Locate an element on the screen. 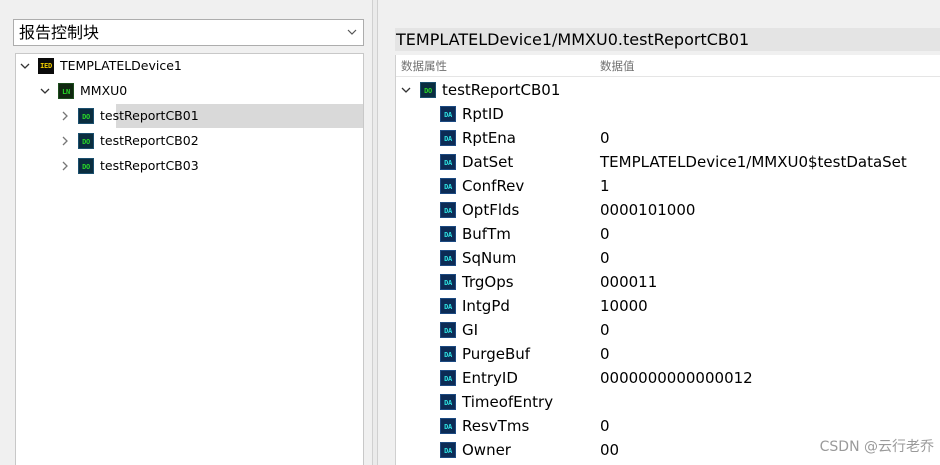 The height and width of the screenshot is (465, 940). attribute-name: GI is located at coordinates (470, 330).